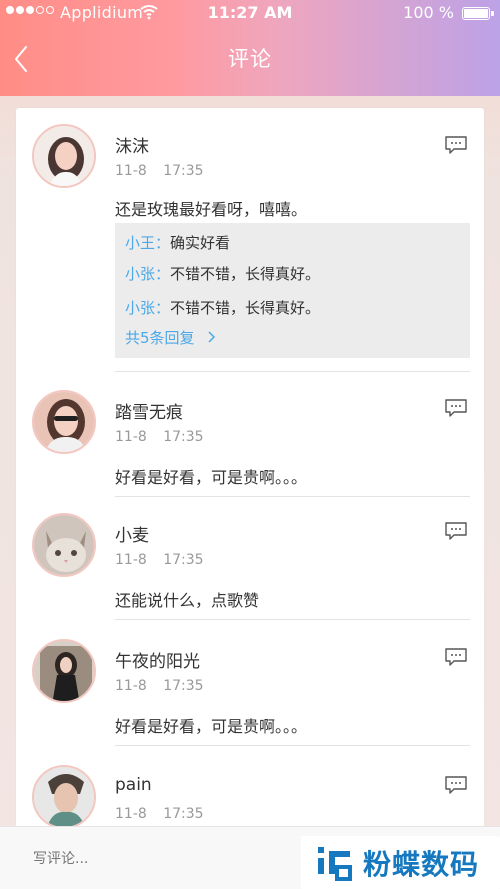 The height and width of the screenshot is (889, 500). Describe the element at coordinates (133, 785) in the screenshot. I see `comment-author: pain` at that location.